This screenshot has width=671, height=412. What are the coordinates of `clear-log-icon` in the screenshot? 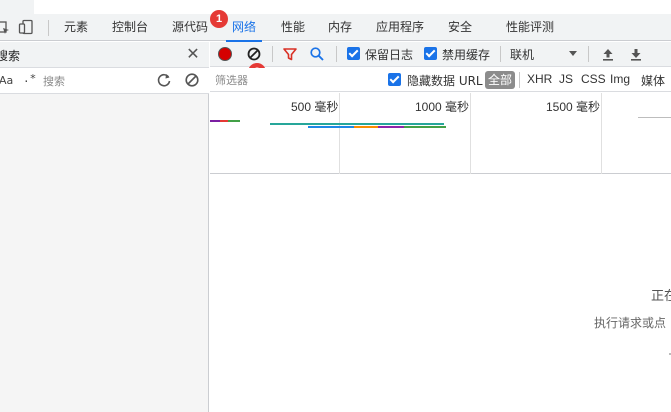 It's located at (254, 54).